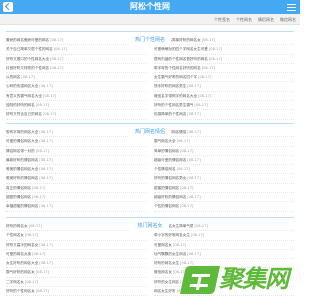 The width and height of the screenshot is (320, 300). Describe the element at coordinates (76, 78) in the screenshot. I see `list-item: 以的网名[08-17]` at that location.